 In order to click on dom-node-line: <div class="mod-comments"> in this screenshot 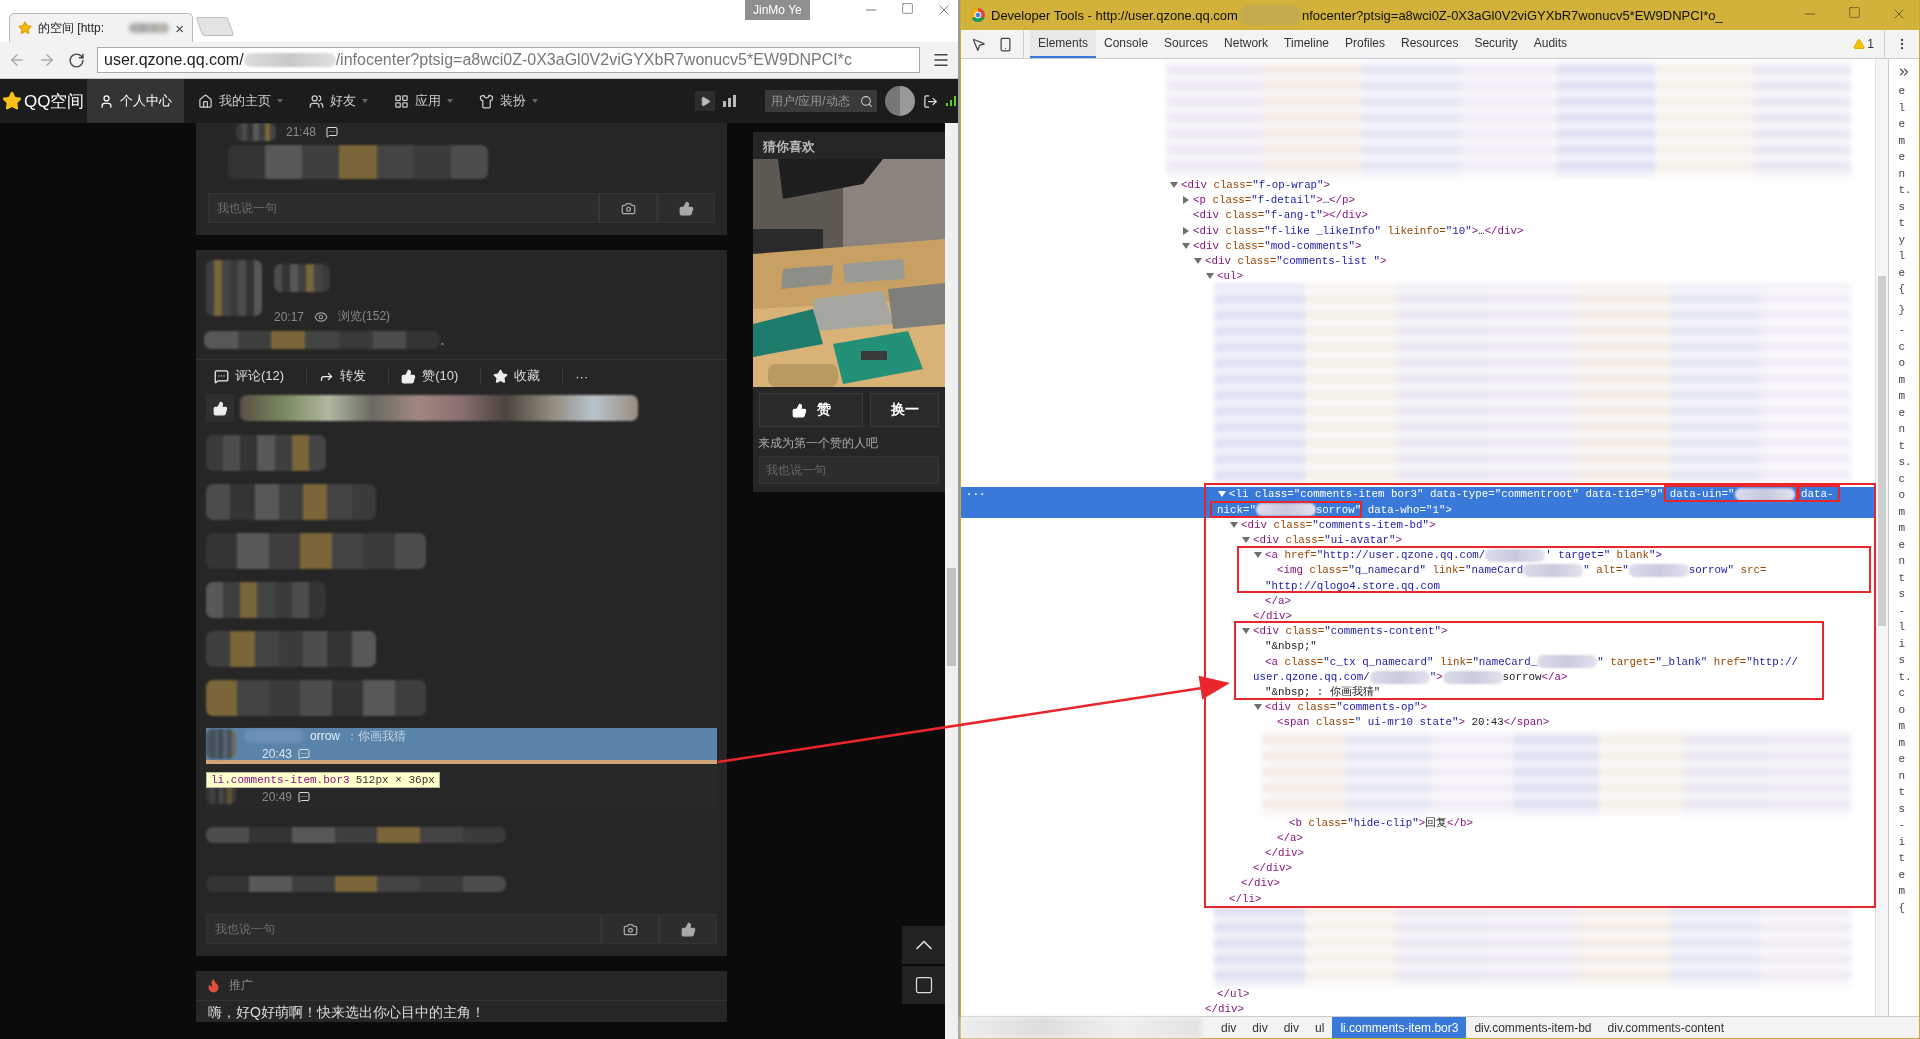, I will do `click(1277, 246)`.